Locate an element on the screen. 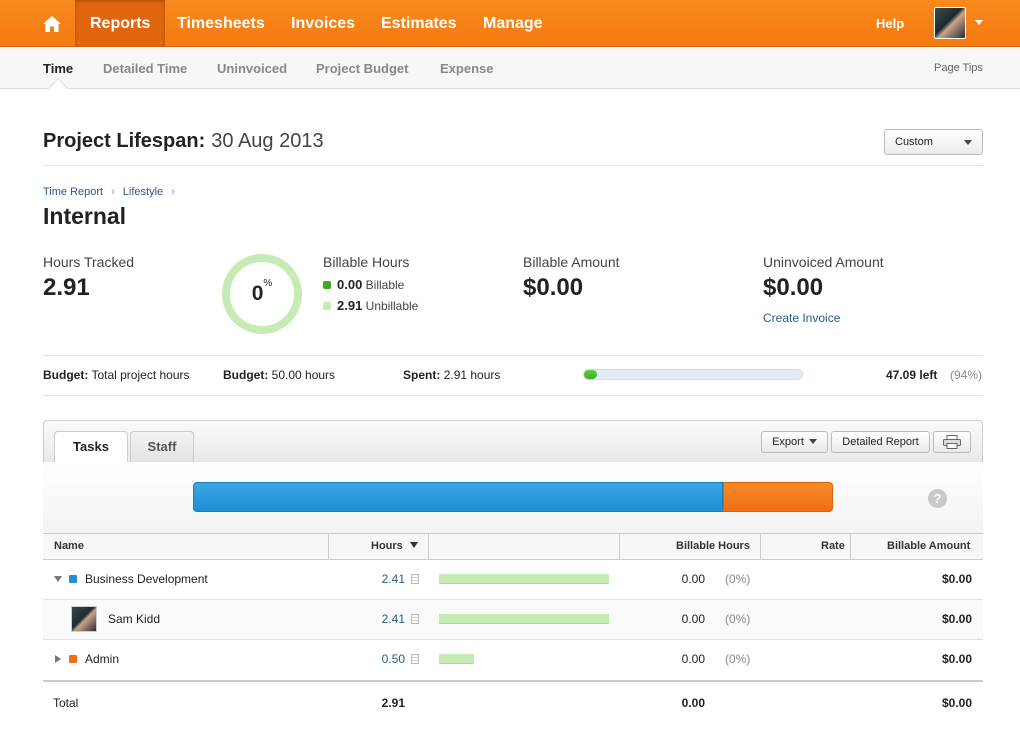 The image size is (1020, 746). distribution-bar-business-development is located at coordinates (458, 497).